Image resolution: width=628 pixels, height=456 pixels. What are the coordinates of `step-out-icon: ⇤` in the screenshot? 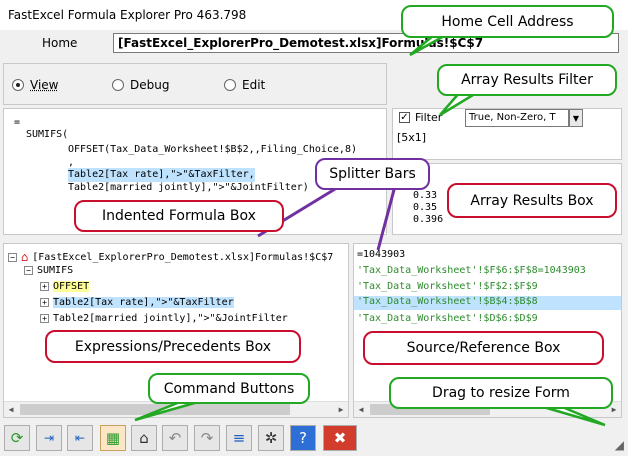 It's located at (80, 438).